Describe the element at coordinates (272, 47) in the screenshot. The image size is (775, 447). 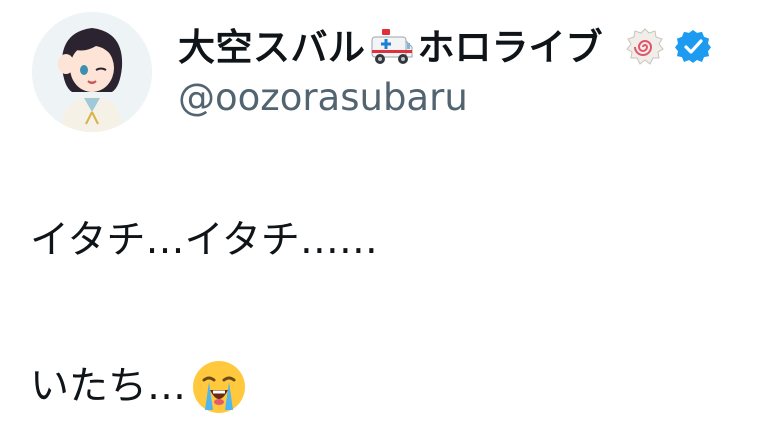
I see `display-name: 大空スバル` at that location.